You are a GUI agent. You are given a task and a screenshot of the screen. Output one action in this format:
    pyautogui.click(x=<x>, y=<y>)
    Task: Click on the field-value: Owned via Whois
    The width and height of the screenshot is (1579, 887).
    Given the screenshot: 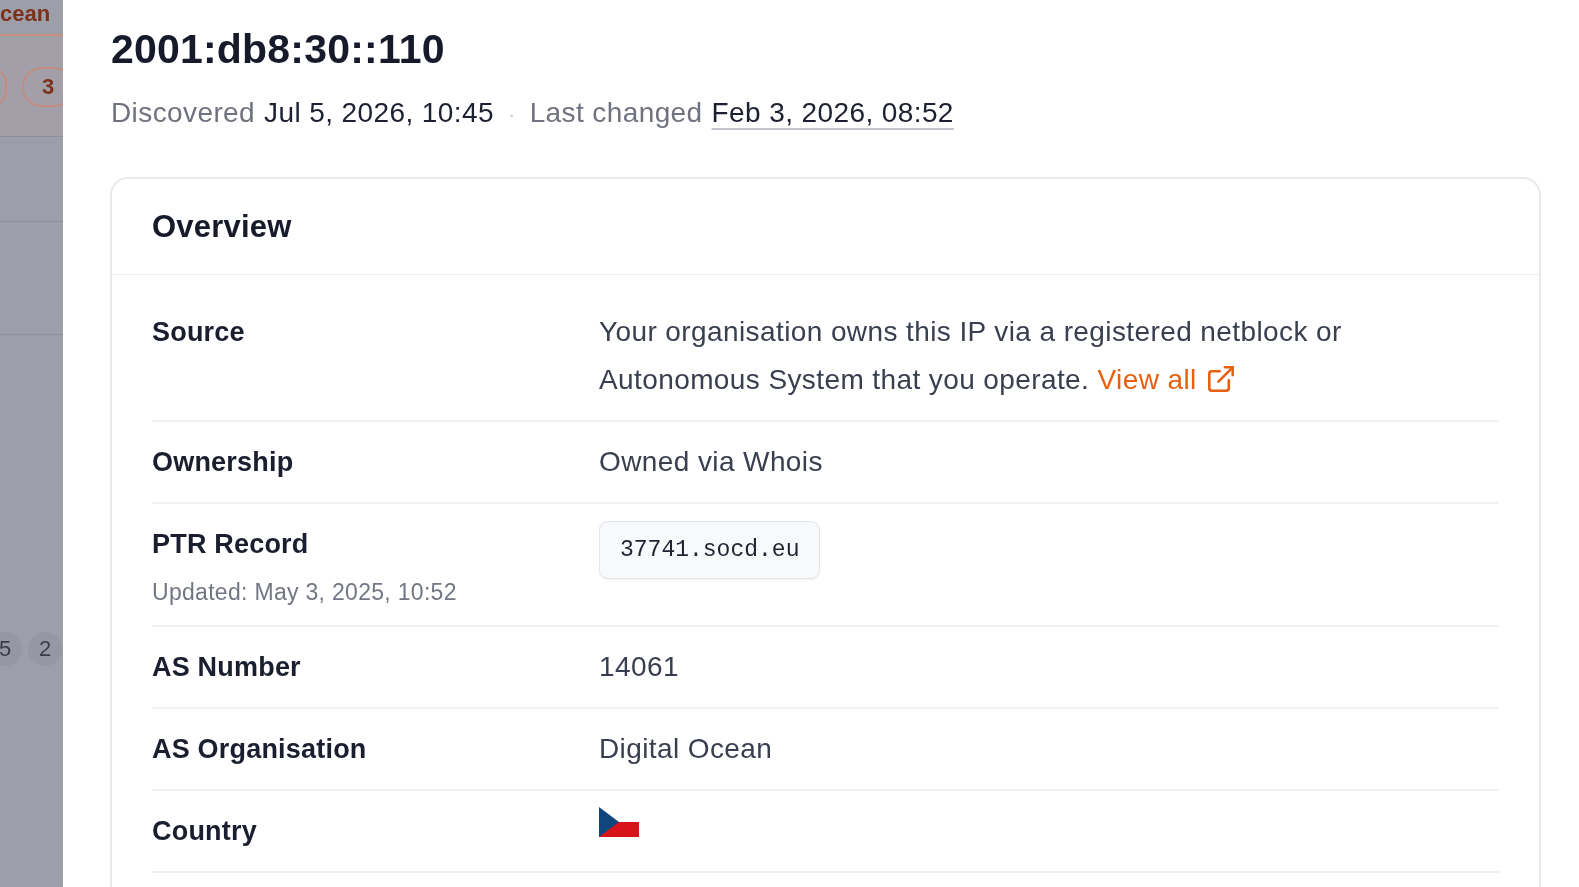 What is the action you would take?
    pyautogui.click(x=711, y=462)
    